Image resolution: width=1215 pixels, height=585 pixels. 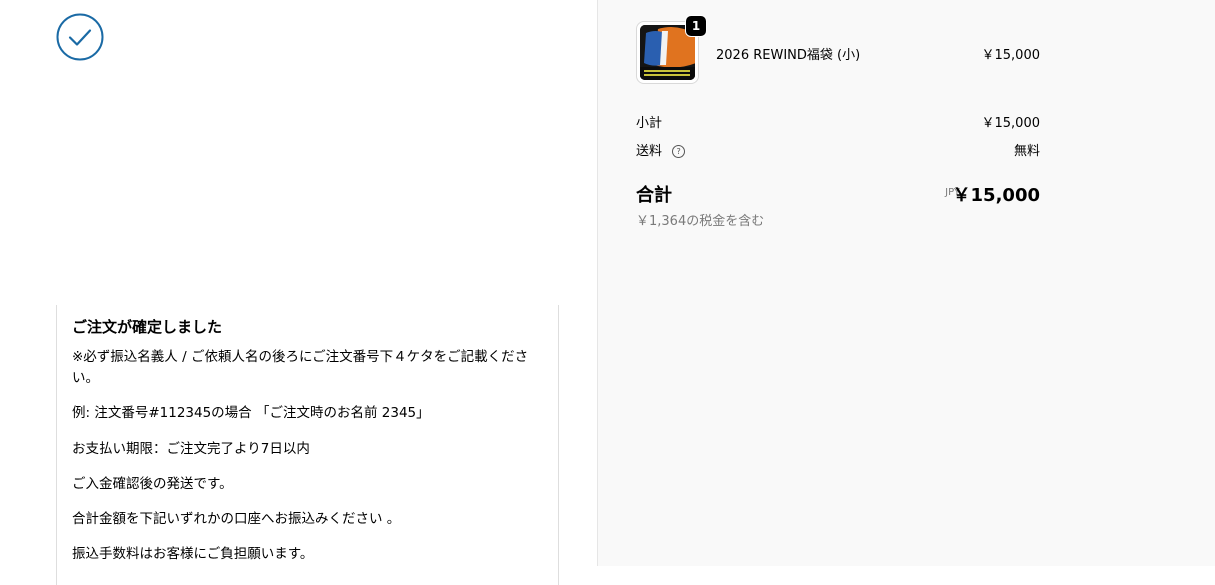 I want to click on notice-line: 例: 注文番号#112345の場合 「ご注文時のお名前 2345」, so click(x=251, y=413).